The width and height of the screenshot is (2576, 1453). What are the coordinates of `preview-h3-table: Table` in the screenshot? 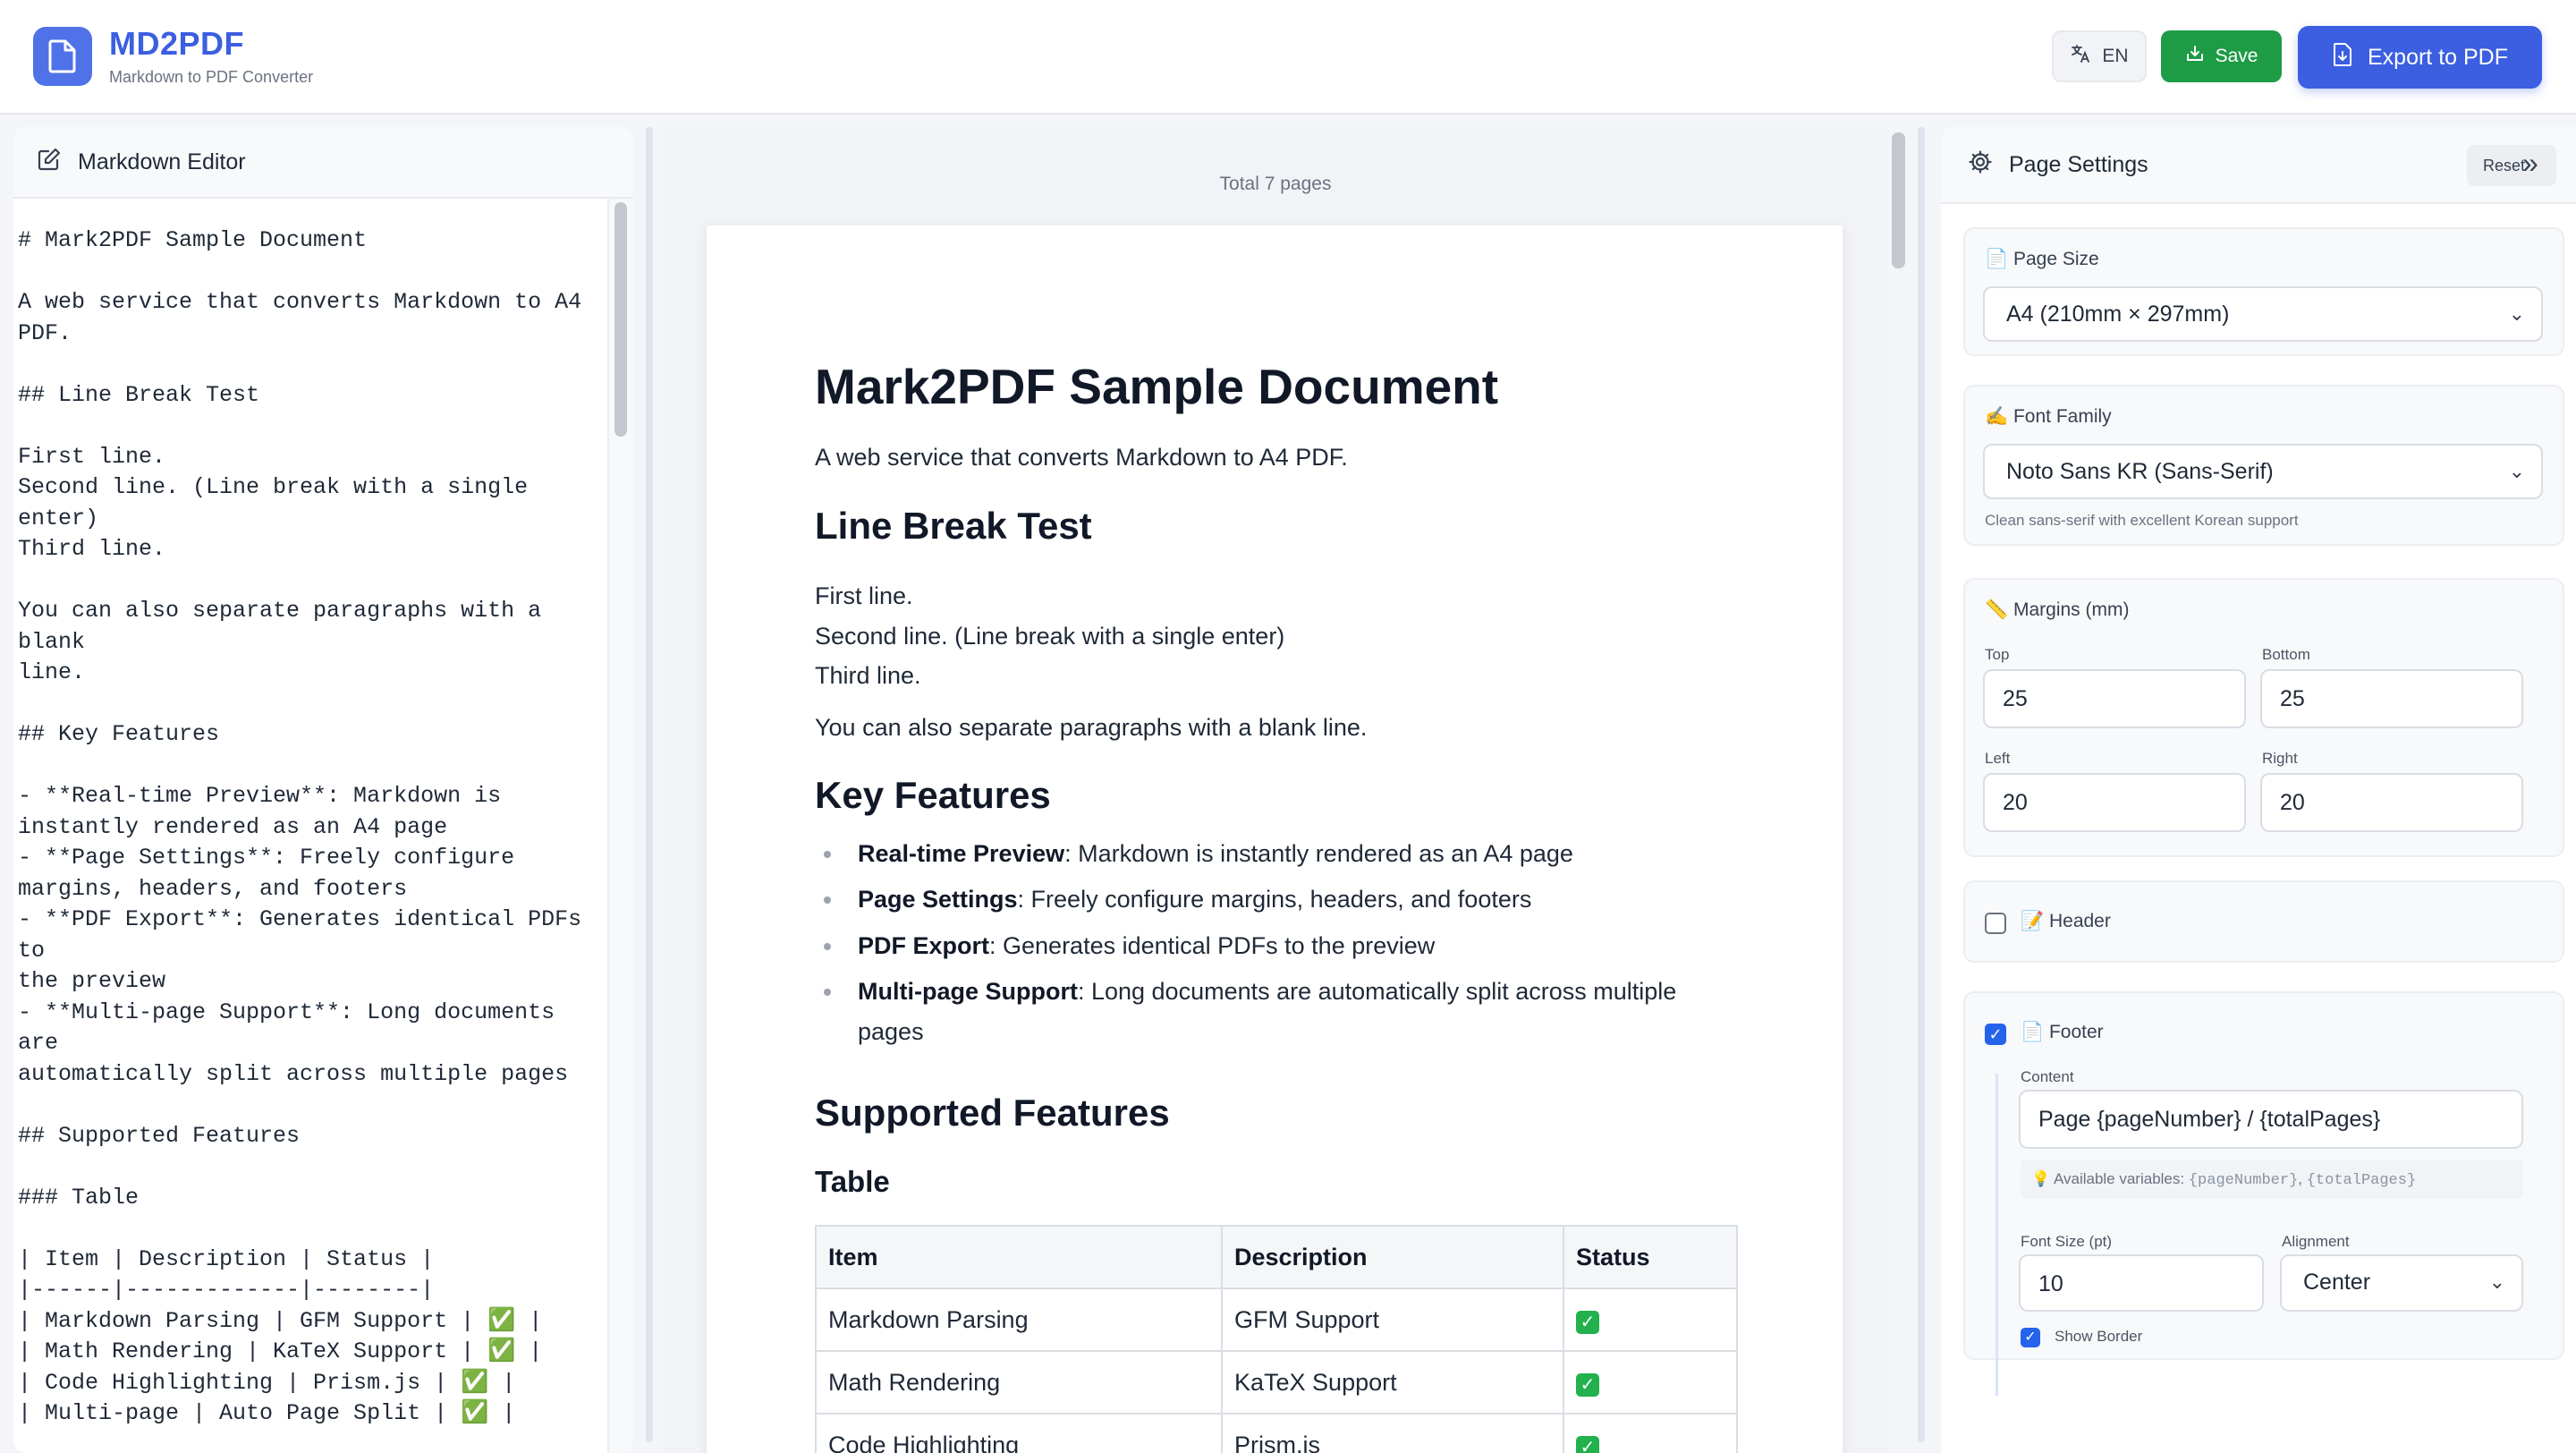 It's located at (852, 1181).